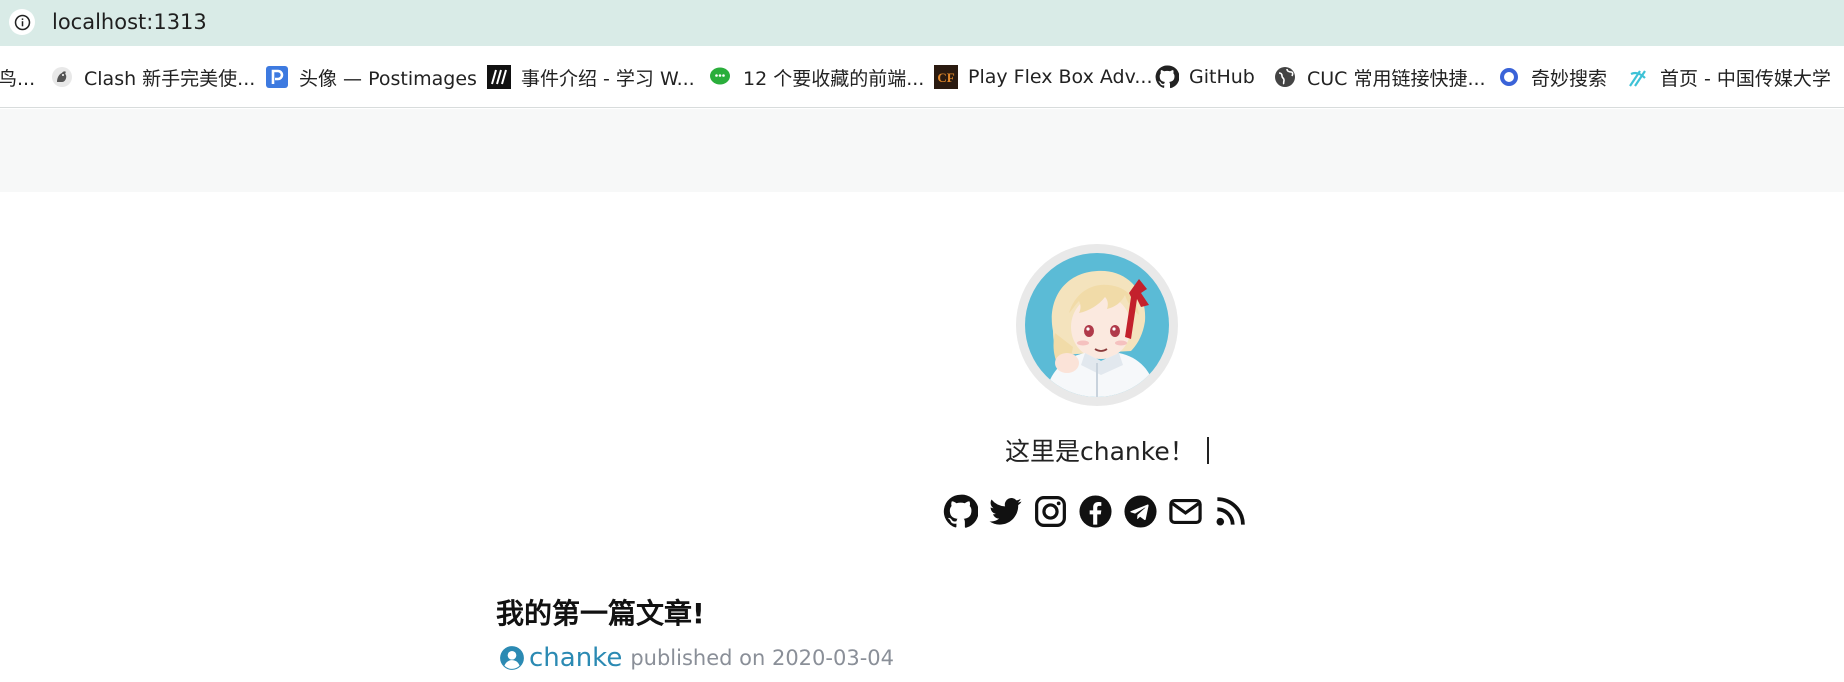 Image resolution: width=1844 pixels, height=682 pixels. I want to click on user-circle-icon, so click(512, 658).